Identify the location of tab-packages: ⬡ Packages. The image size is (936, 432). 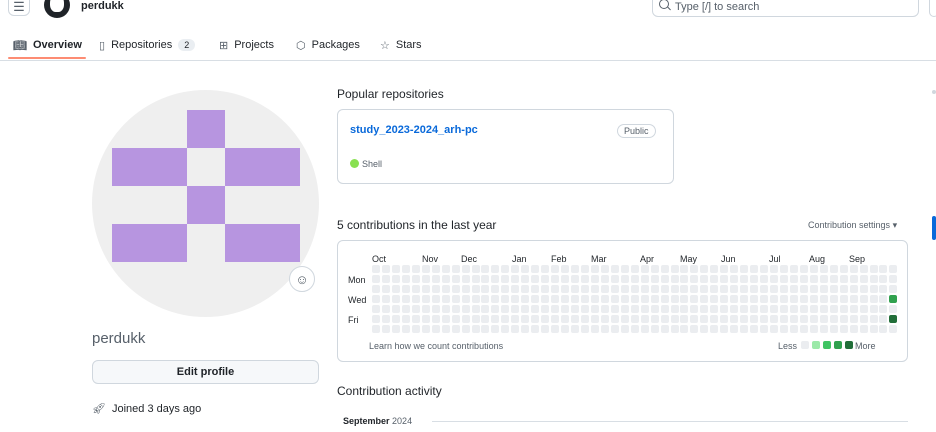
(328, 45).